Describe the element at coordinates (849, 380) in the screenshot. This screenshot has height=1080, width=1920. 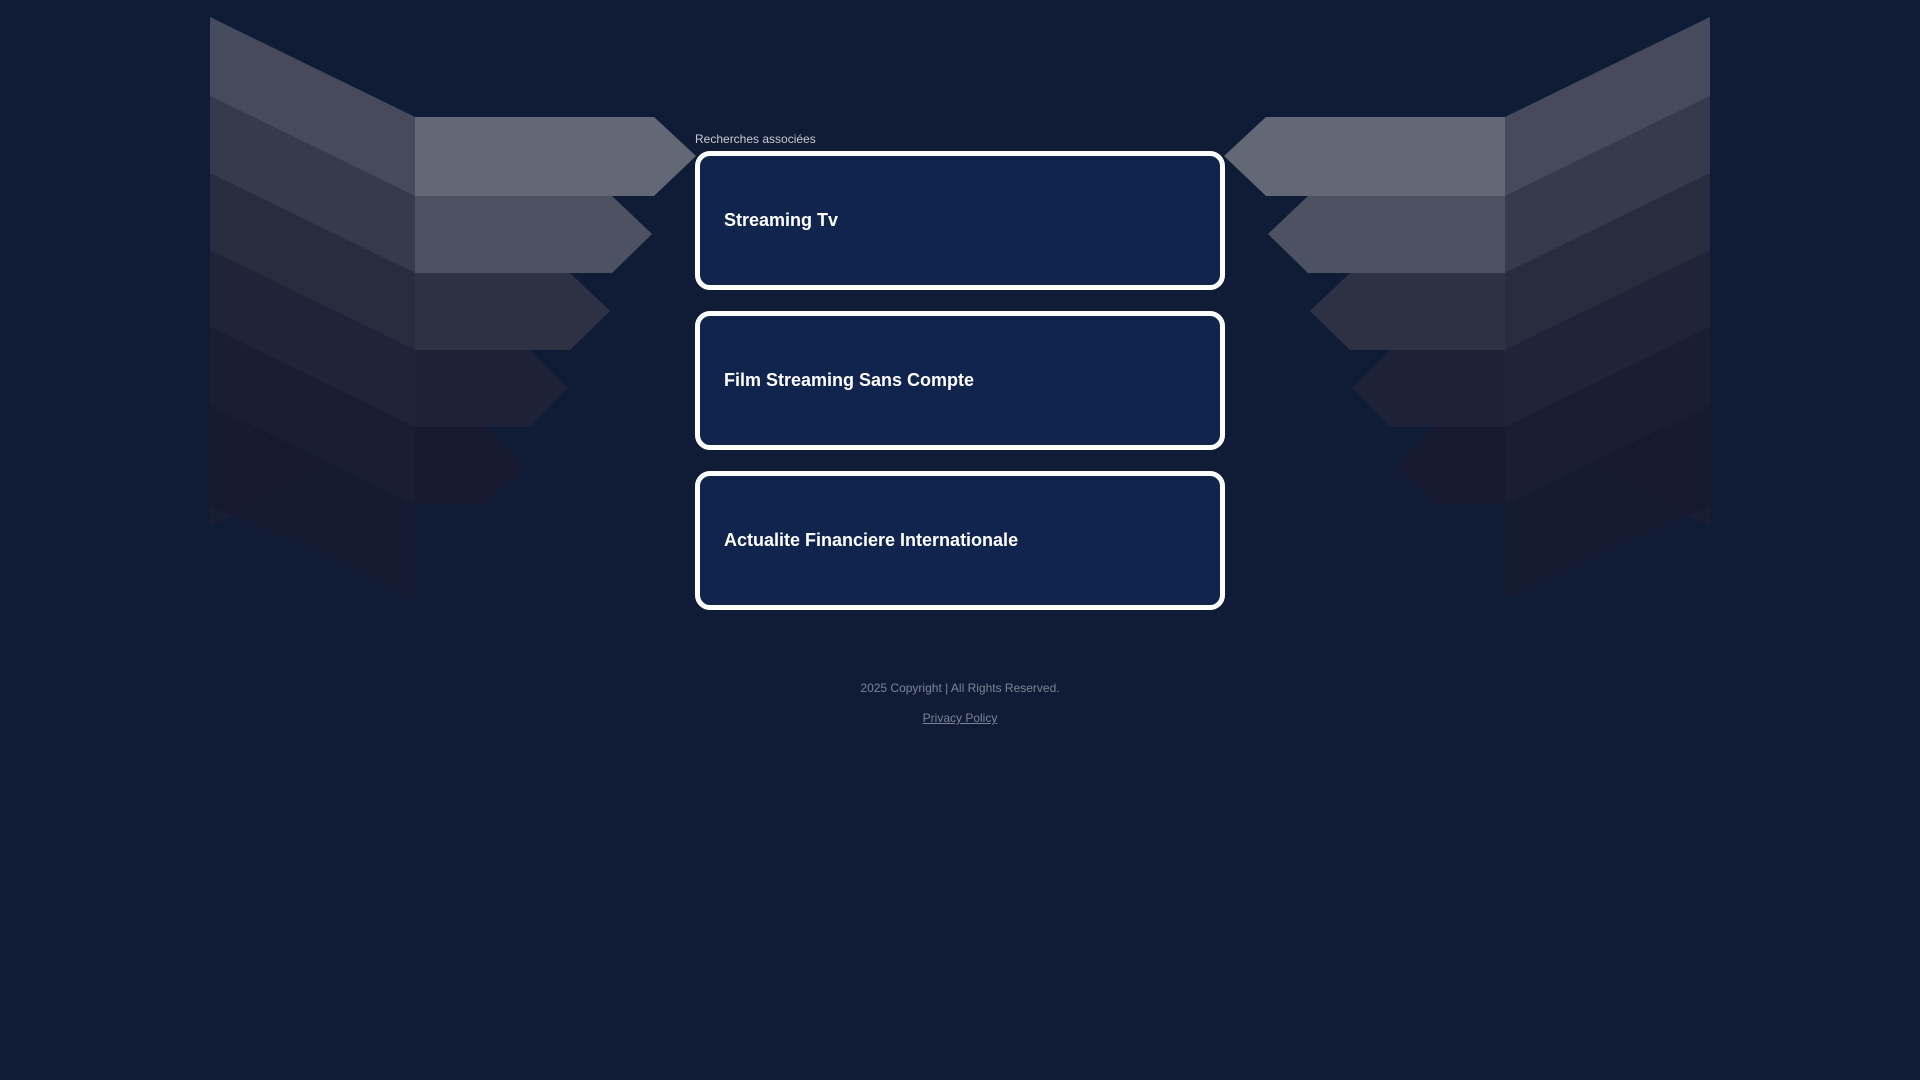
I see `related-link-label: Film Streaming Sans Compte` at that location.